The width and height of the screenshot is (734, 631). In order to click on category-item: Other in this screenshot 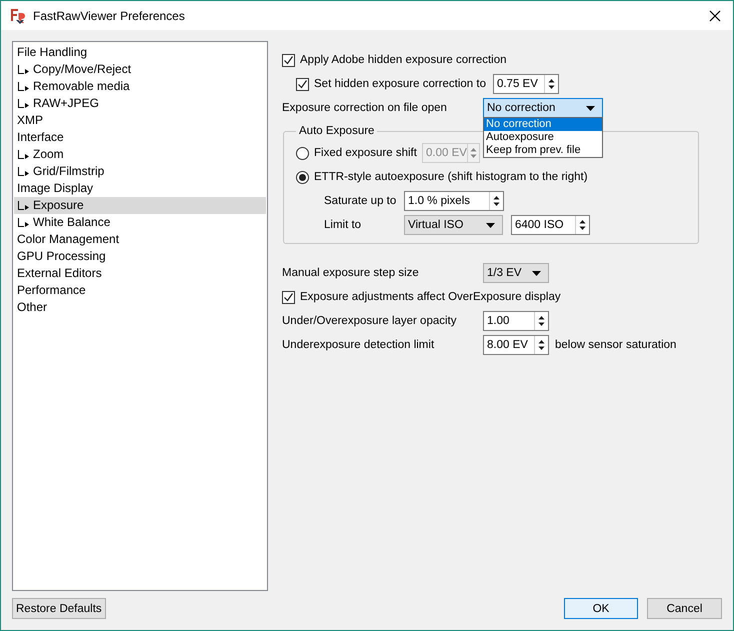, I will do `click(140, 307)`.